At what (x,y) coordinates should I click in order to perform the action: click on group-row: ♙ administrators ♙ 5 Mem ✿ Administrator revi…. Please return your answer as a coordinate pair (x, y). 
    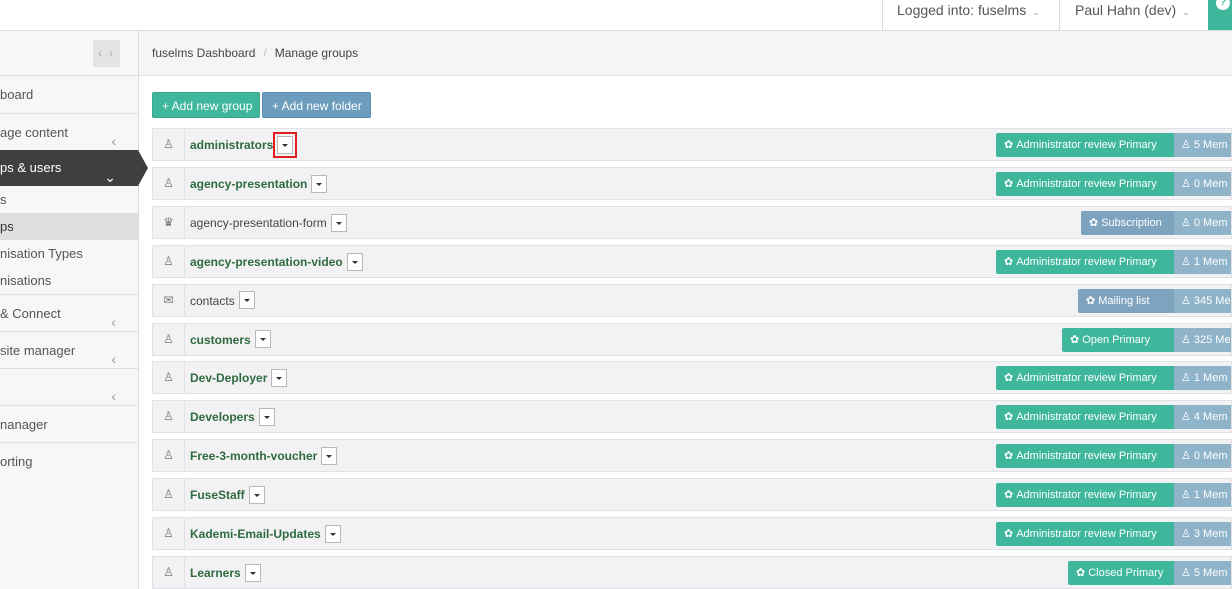
    Looking at the image, I should click on (692, 144).